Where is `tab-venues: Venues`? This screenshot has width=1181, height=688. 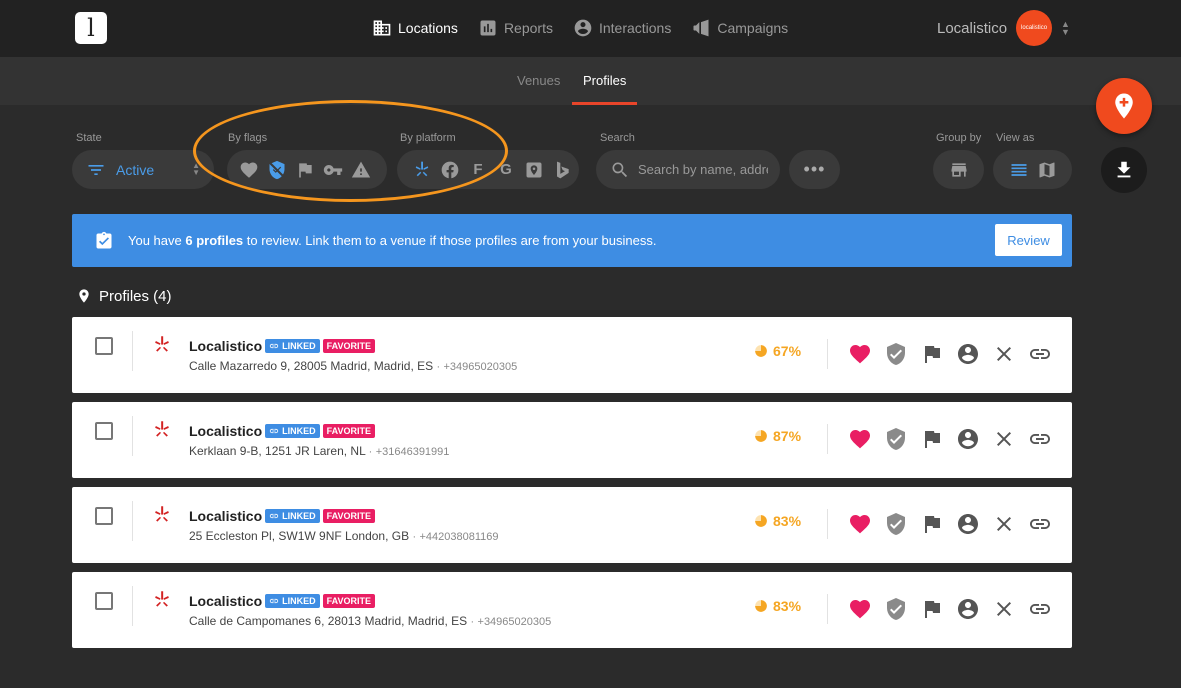 tab-venues: Venues is located at coordinates (538, 89).